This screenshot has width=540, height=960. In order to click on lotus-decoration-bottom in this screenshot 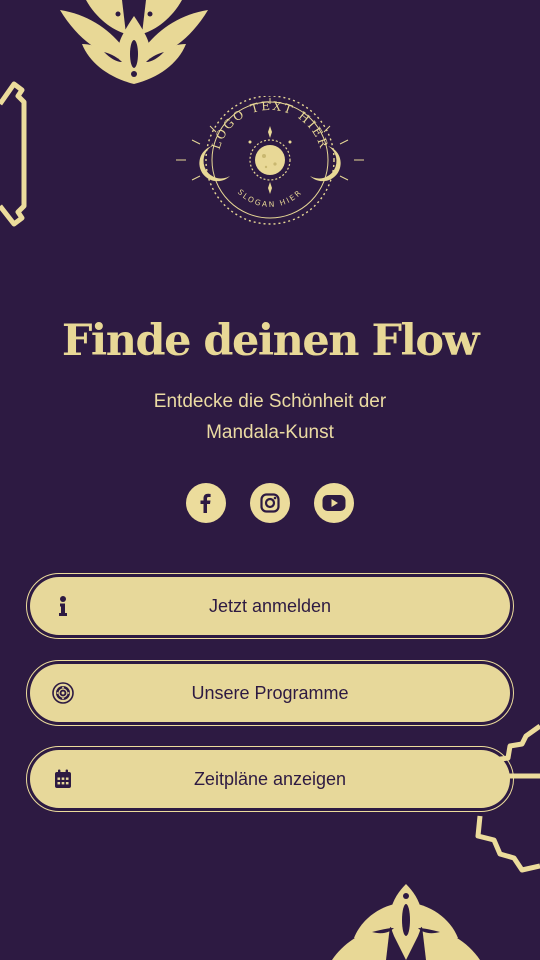, I will do `click(406, 922)`.